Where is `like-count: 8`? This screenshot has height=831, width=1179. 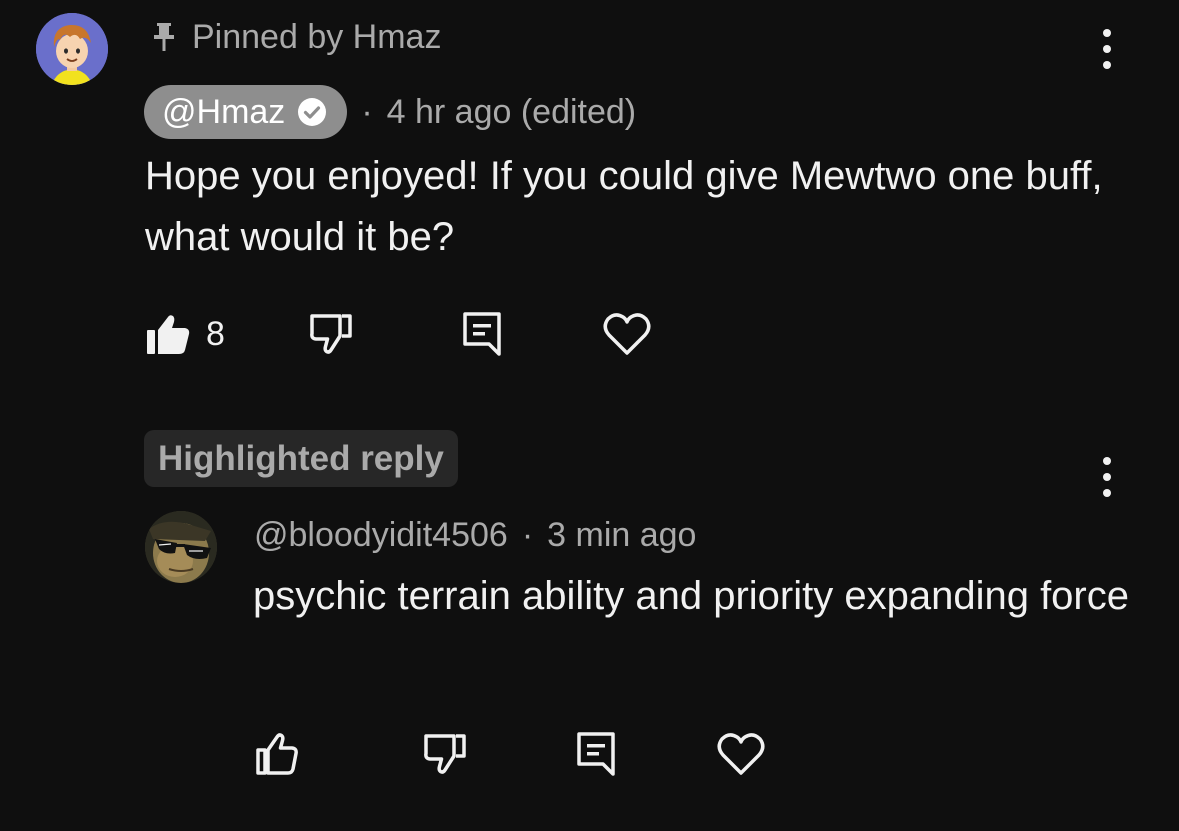 like-count: 8 is located at coordinates (215, 333).